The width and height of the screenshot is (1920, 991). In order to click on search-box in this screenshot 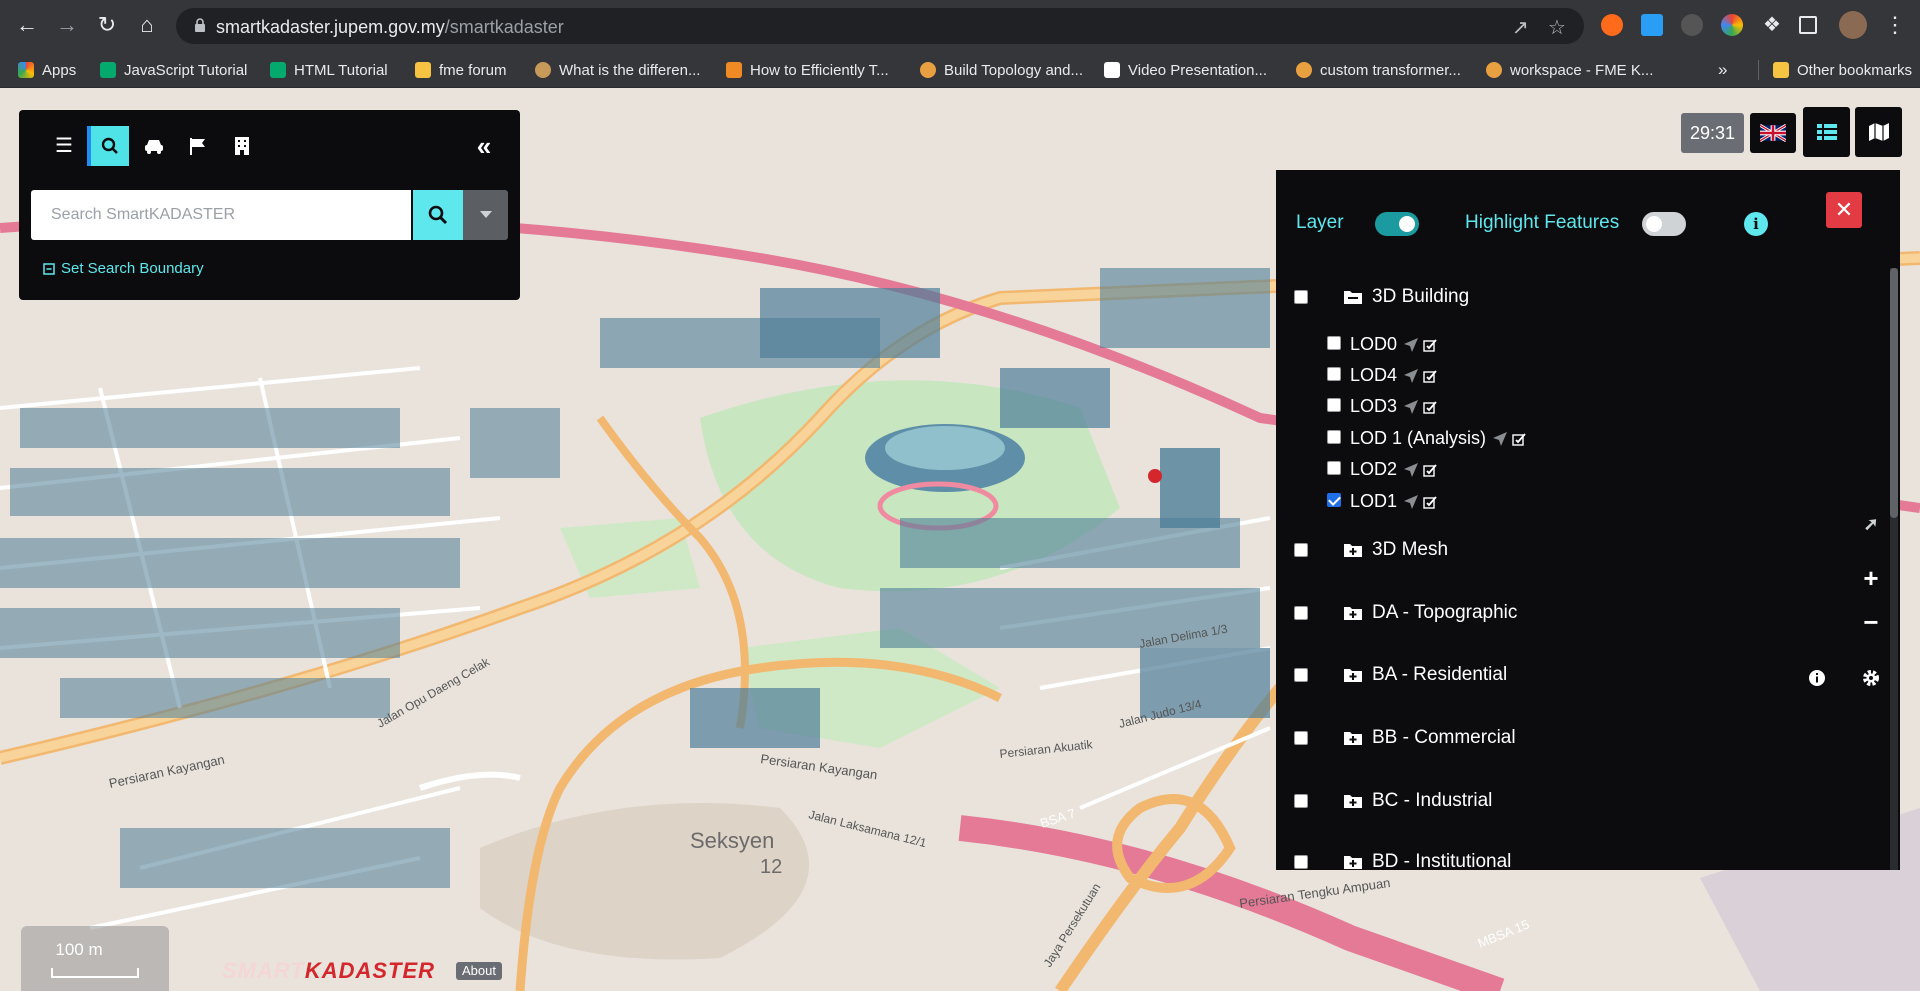, I will do `click(221, 215)`.